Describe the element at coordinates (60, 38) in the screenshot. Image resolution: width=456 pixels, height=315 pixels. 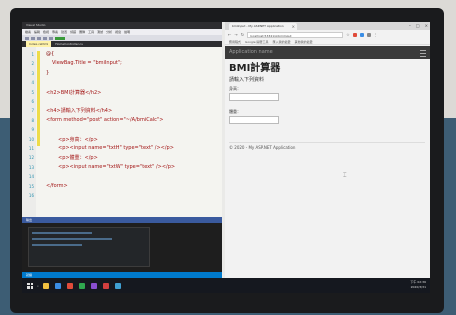
I see `run-icon` at that location.